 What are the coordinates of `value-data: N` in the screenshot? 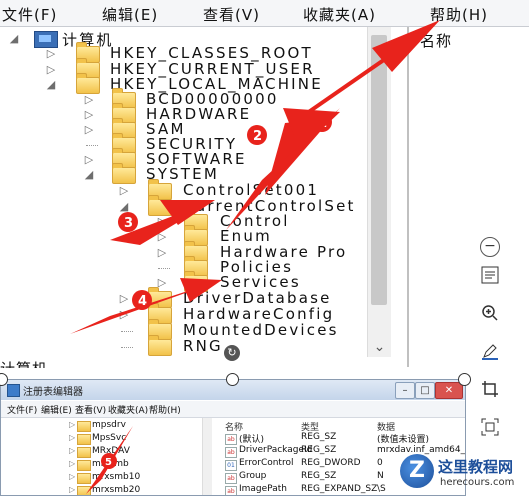 It's located at (380, 476).